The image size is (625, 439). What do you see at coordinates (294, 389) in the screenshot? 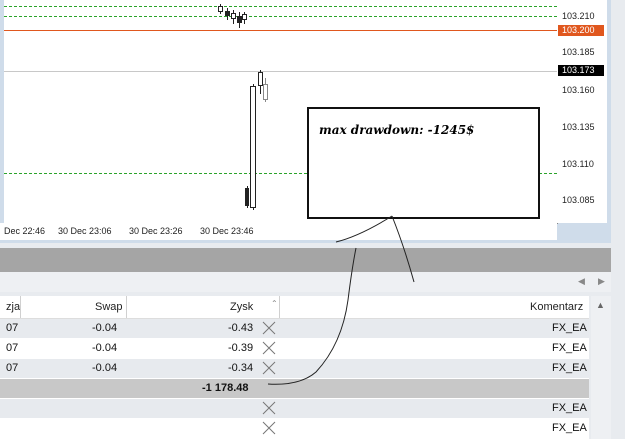
I see `total-row: -1 178.48` at bounding box center [294, 389].